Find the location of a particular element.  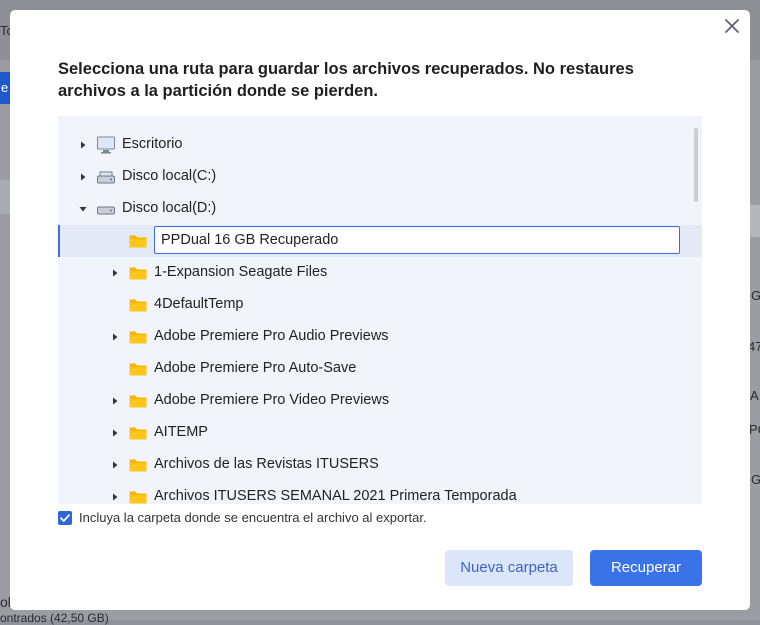

tree-scrollbar is located at coordinates (696, 165).